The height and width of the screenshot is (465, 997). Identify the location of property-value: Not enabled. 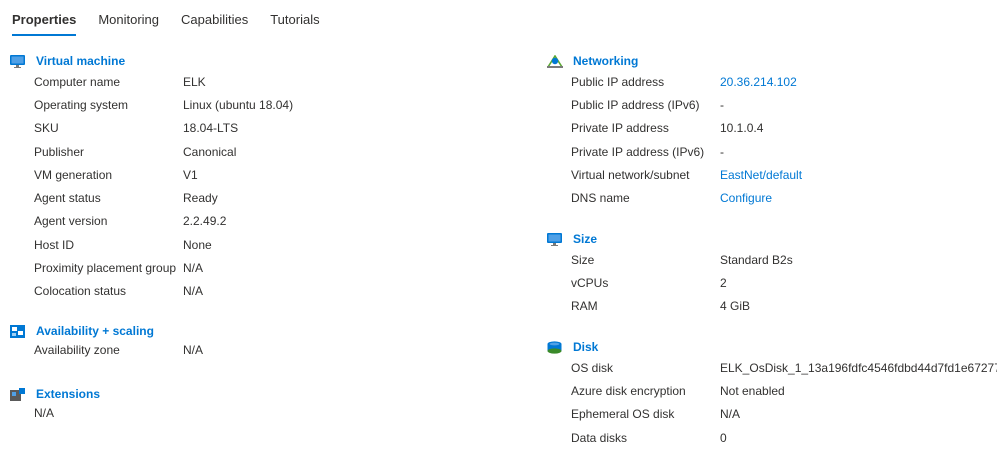
(752, 390).